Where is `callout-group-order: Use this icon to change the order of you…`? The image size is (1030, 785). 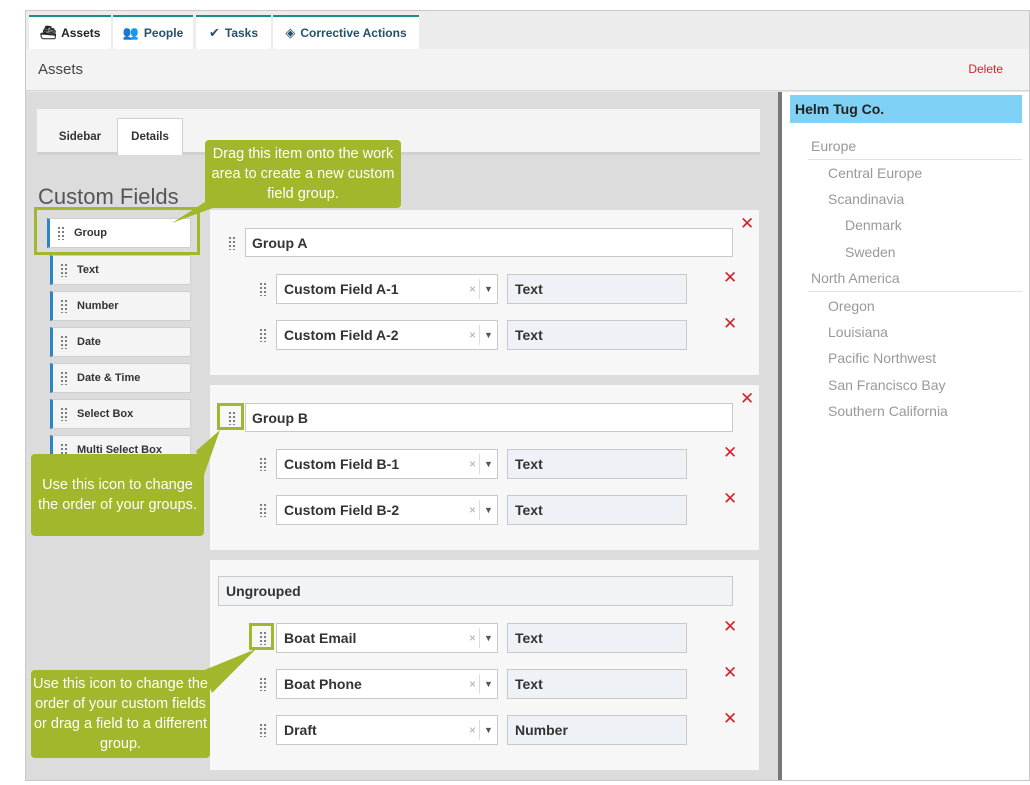
callout-group-order: Use this icon to change the order of you… is located at coordinates (117, 495).